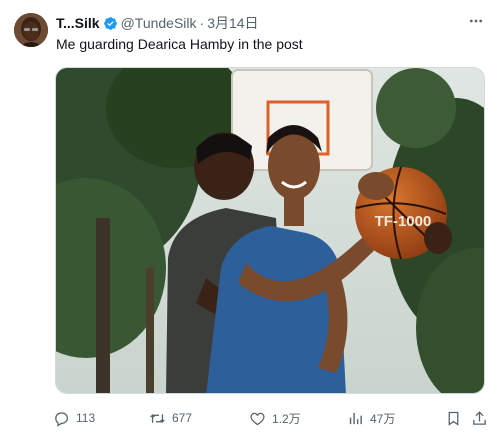  I want to click on views-count: 47万, so click(383, 418).